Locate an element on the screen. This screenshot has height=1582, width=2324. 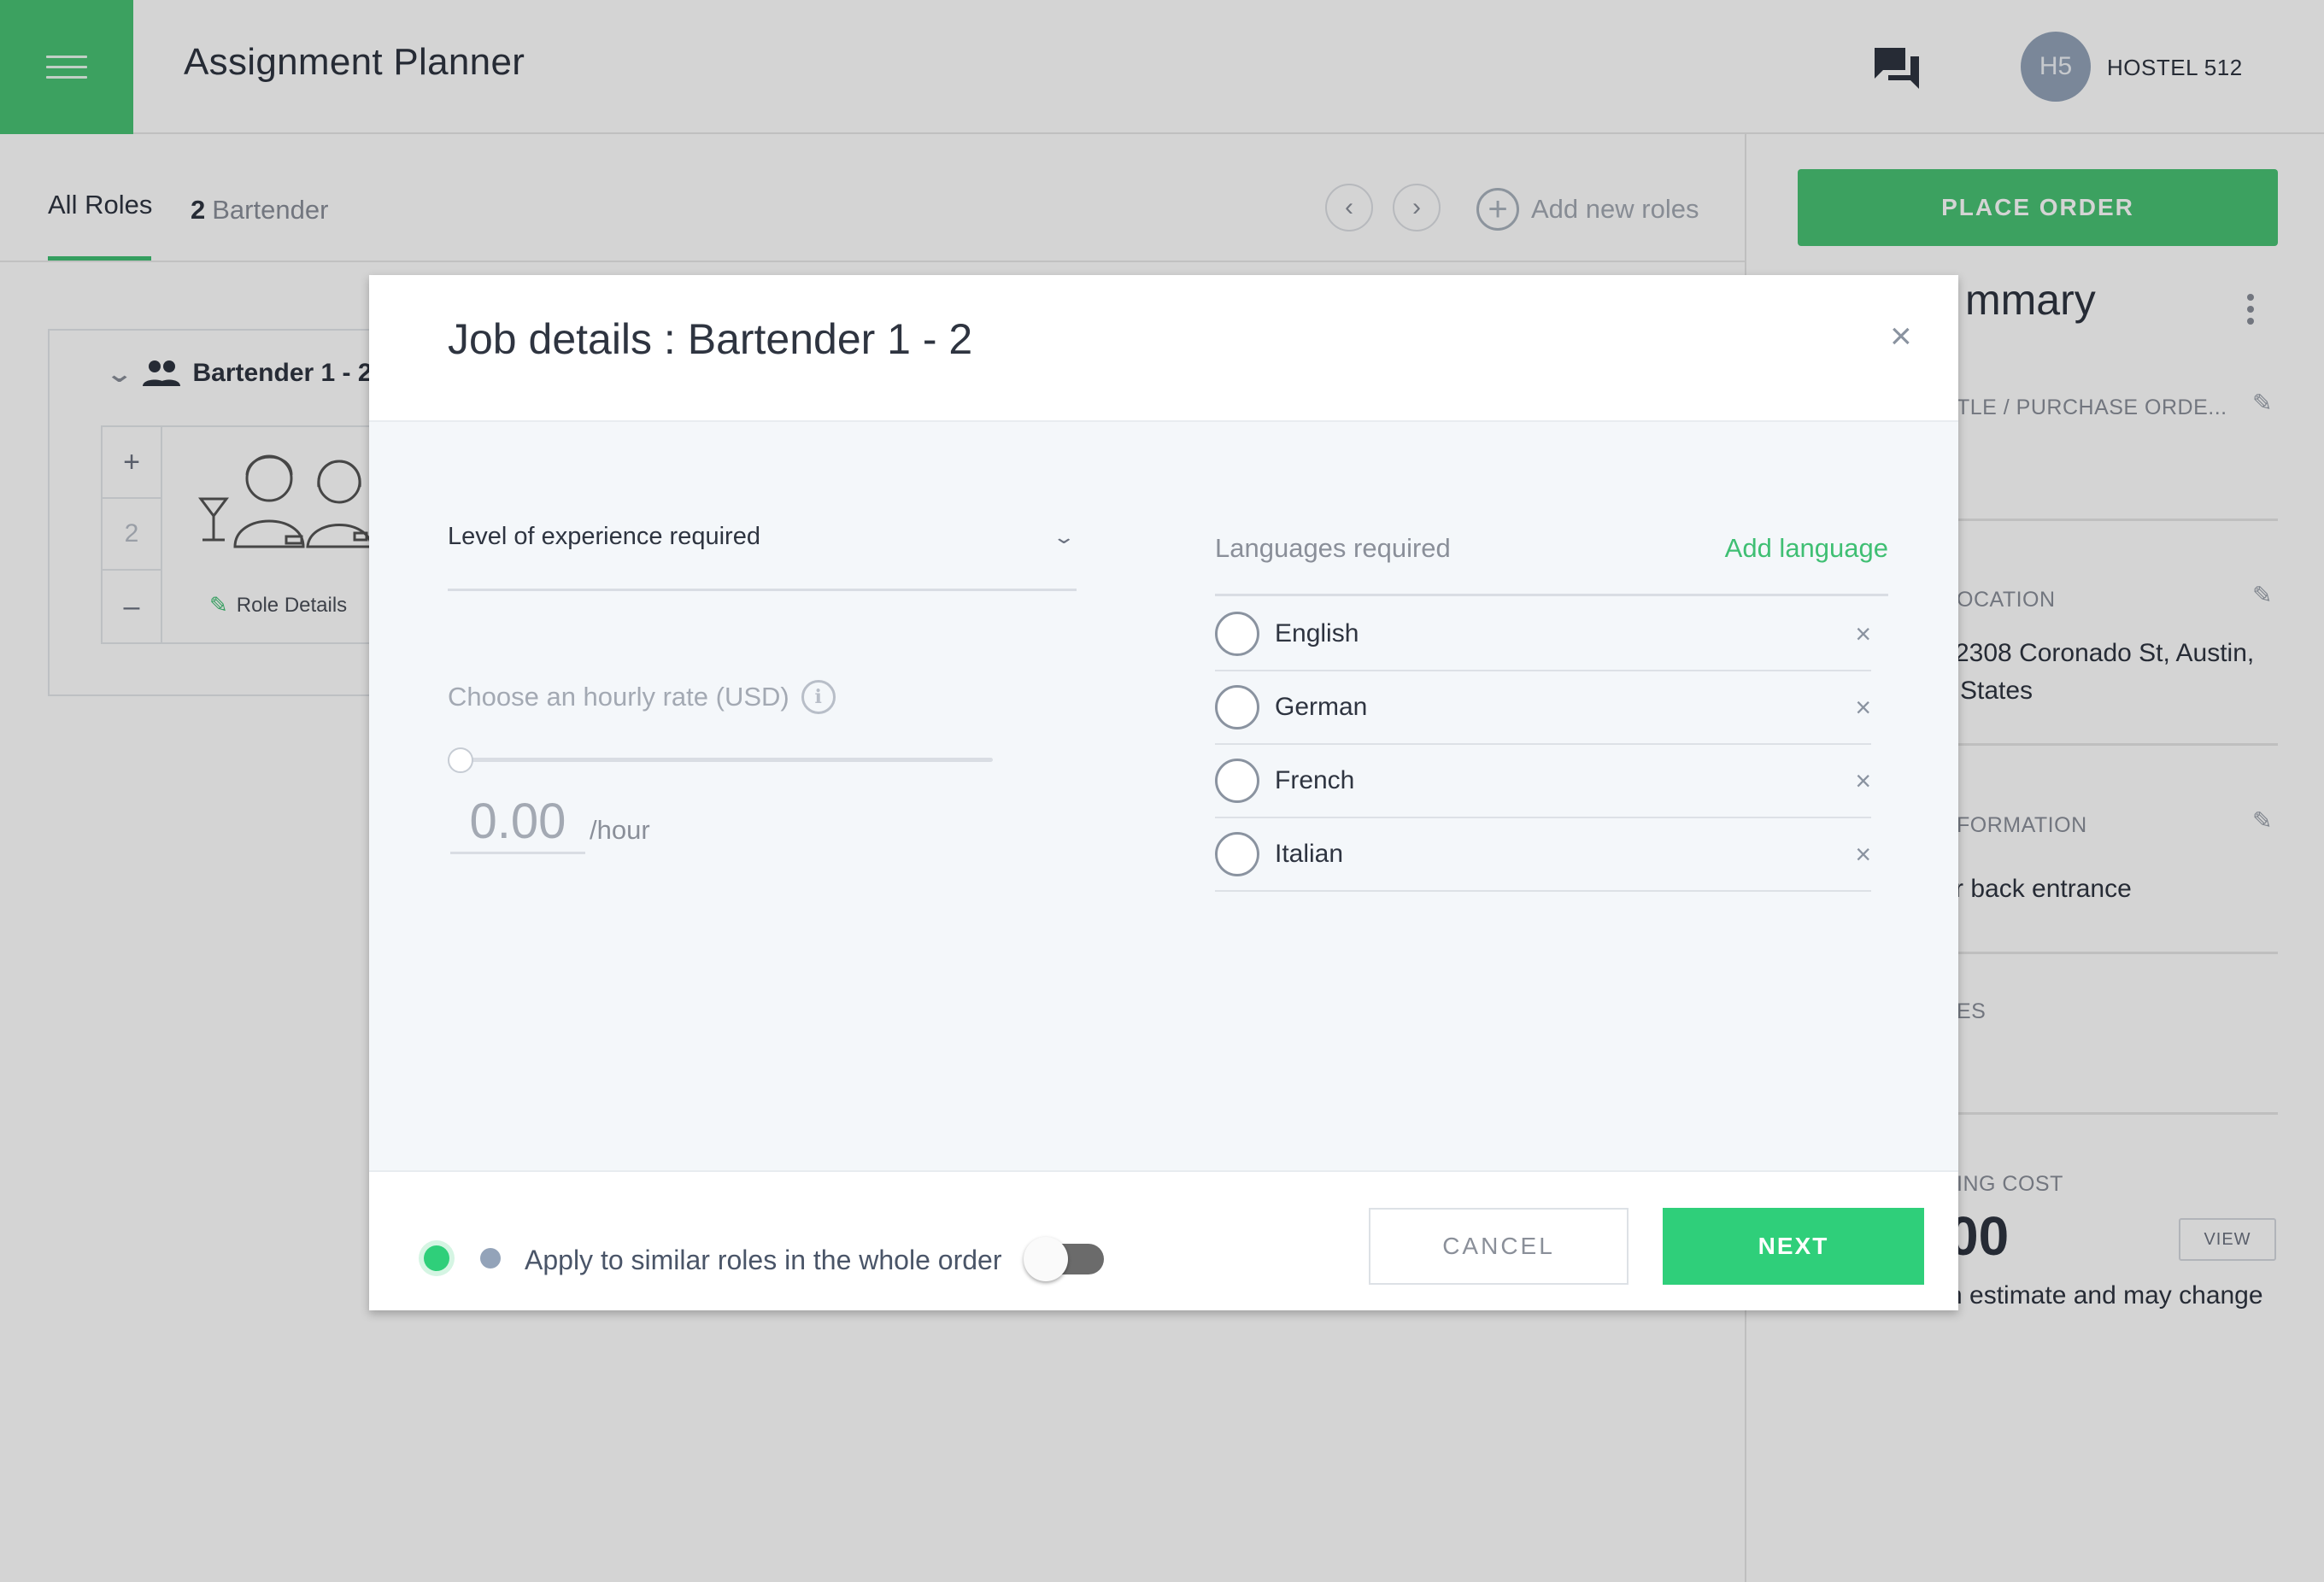
info-icon: i is located at coordinates (818, 697).